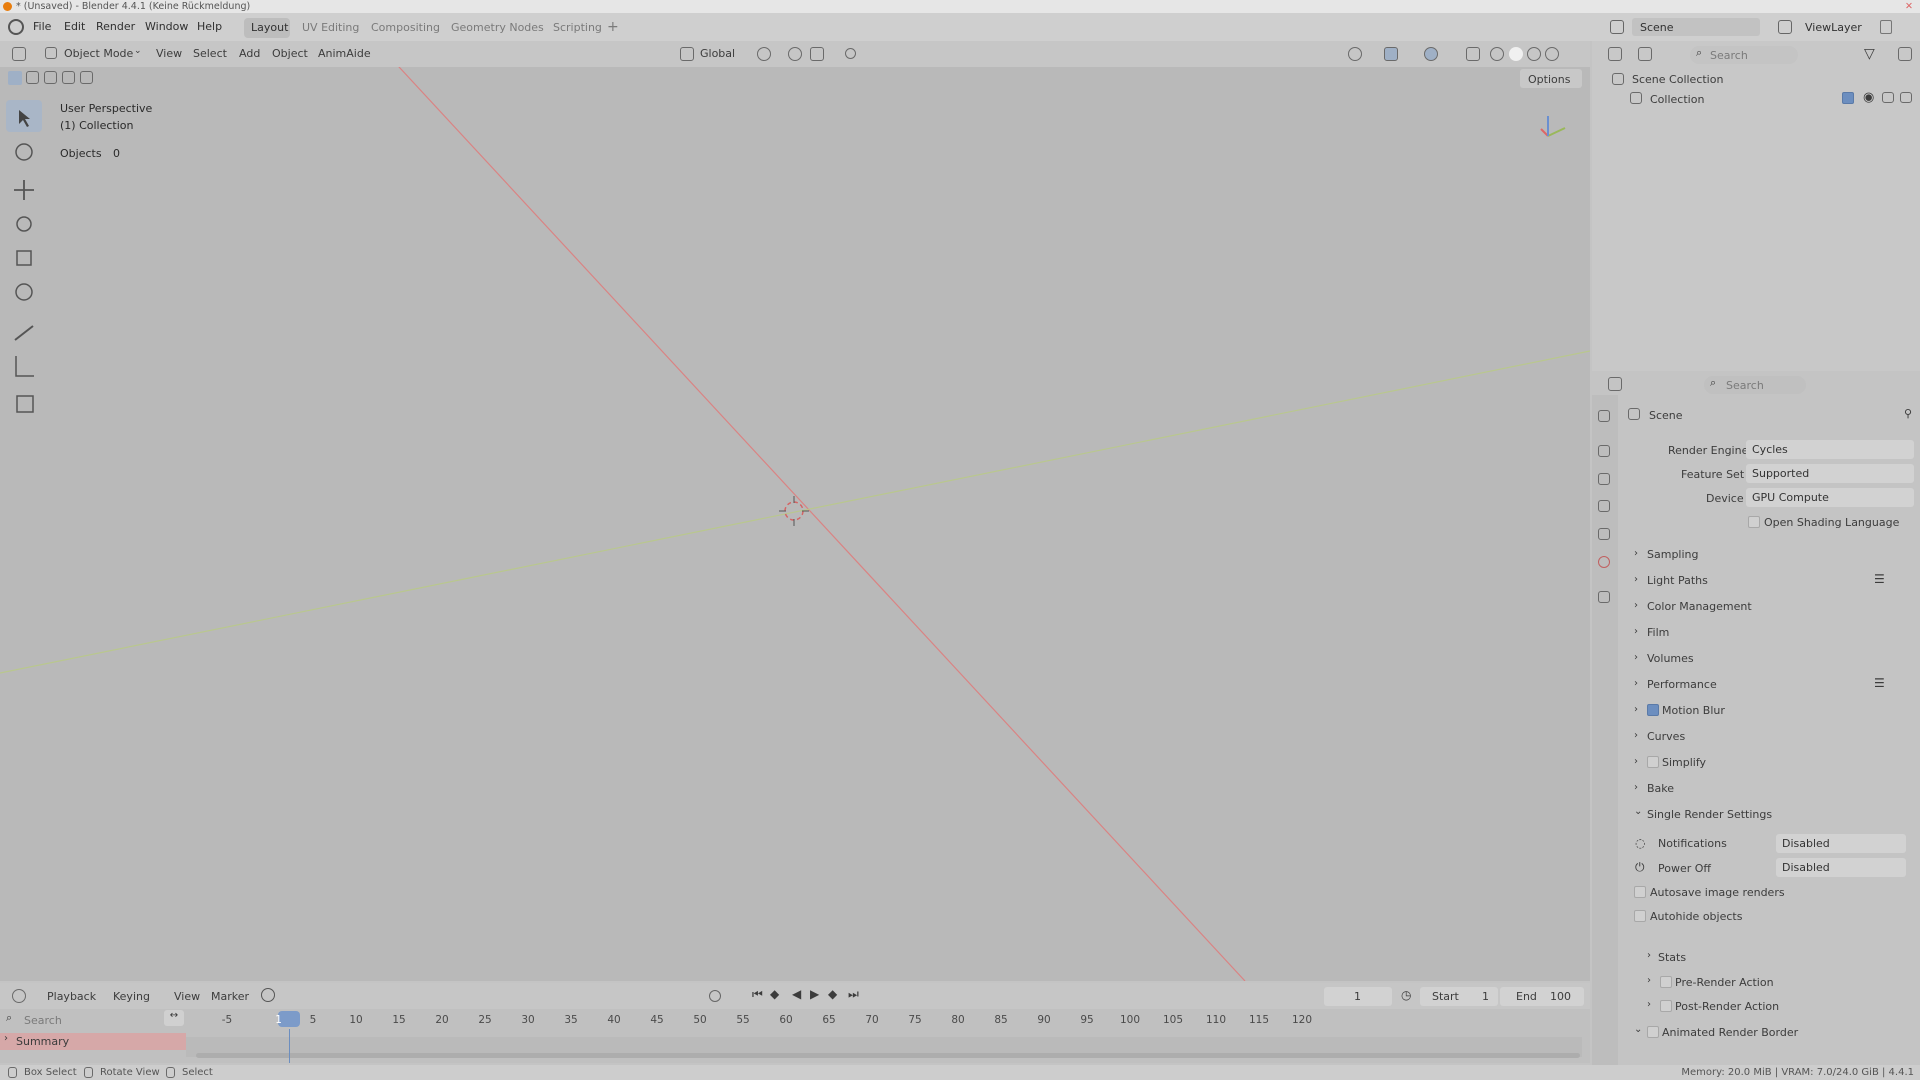 The width and height of the screenshot is (1920, 1080). I want to click on panel-curves: Curves, so click(1666, 736).